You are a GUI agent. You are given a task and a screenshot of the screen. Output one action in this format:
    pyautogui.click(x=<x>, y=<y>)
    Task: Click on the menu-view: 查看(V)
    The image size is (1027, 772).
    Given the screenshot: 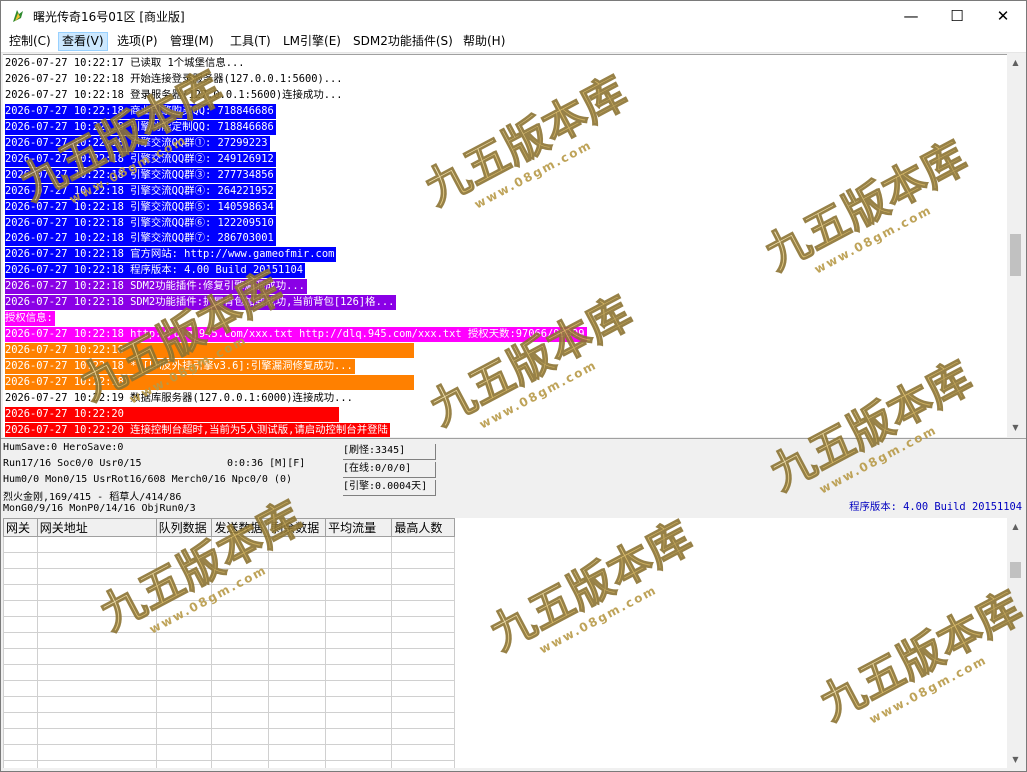 What is the action you would take?
    pyautogui.click(x=83, y=41)
    